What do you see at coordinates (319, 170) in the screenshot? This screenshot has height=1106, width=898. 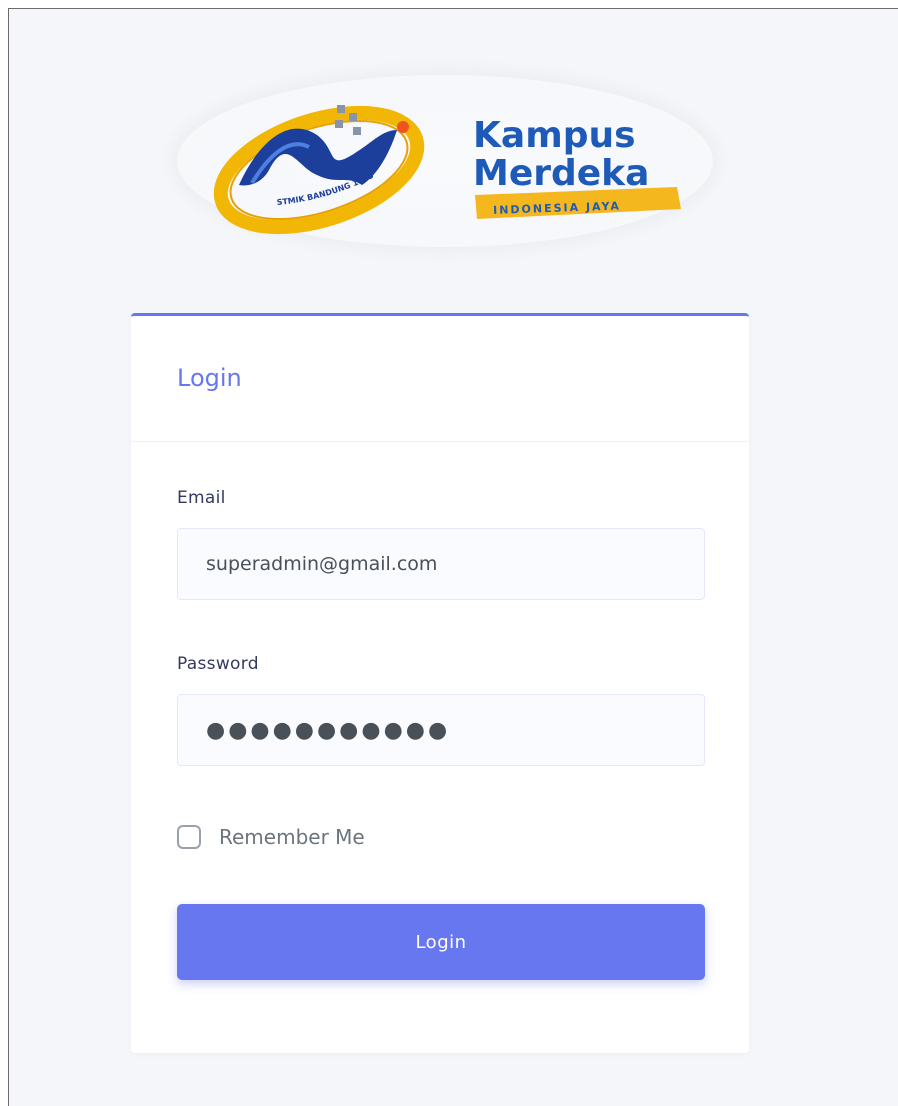 I see `stmik-bandung-logo: STMIK BANDUNG 1993` at bounding box center [319, 170].